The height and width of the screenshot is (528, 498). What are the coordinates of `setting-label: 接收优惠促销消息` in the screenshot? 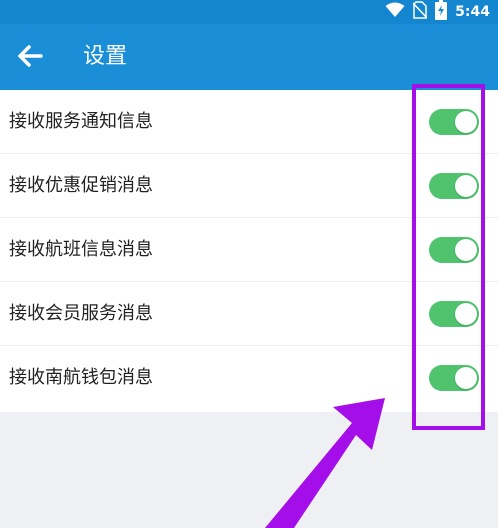 It's located at (81, 185).